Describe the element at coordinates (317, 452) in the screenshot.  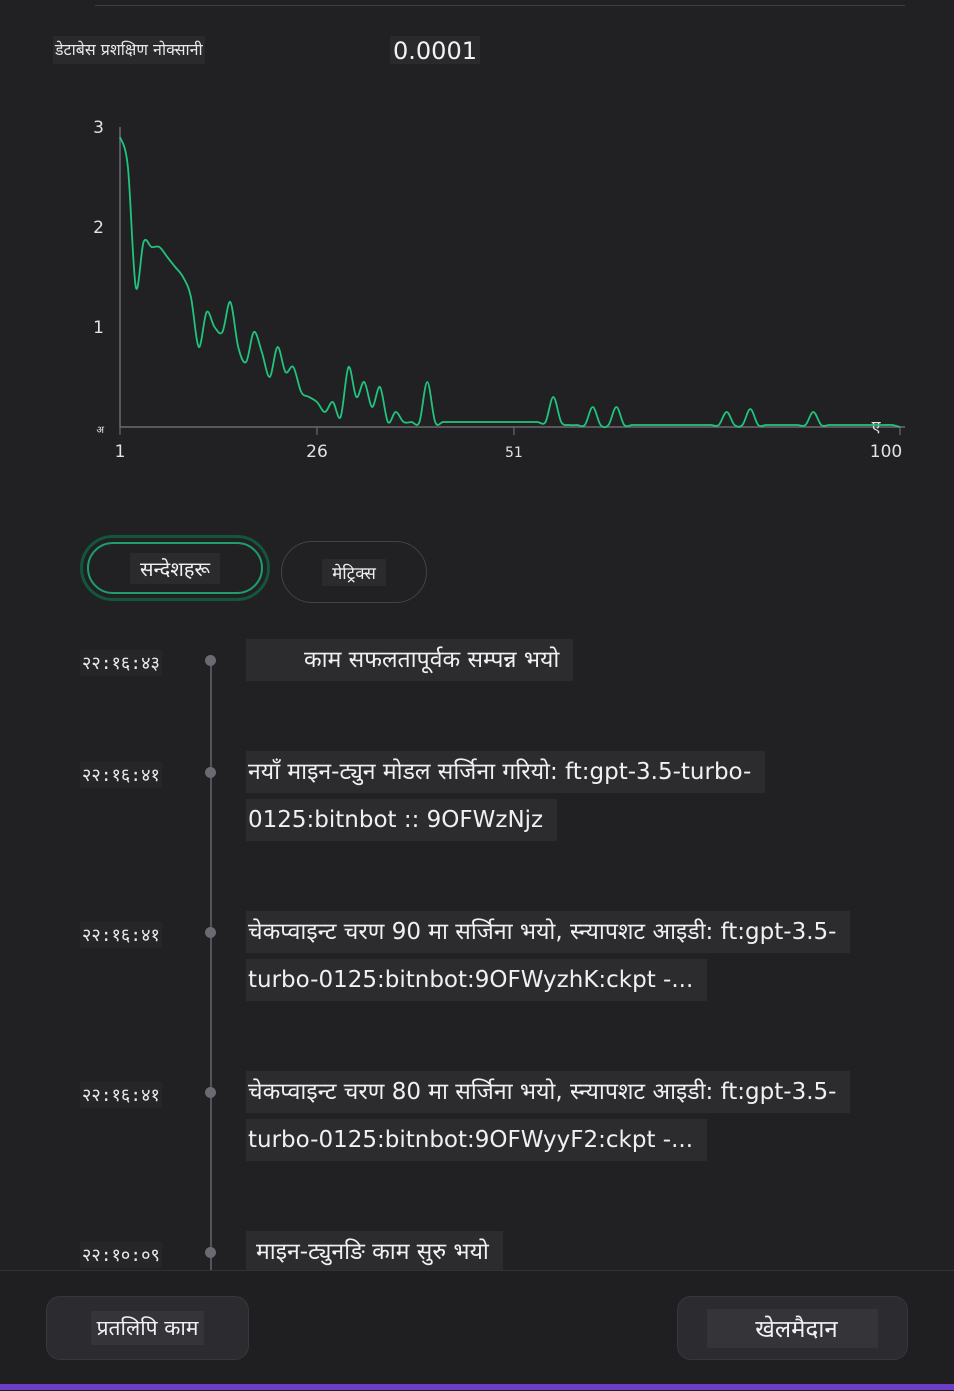
I see `x-tick-label: 26` at that location.